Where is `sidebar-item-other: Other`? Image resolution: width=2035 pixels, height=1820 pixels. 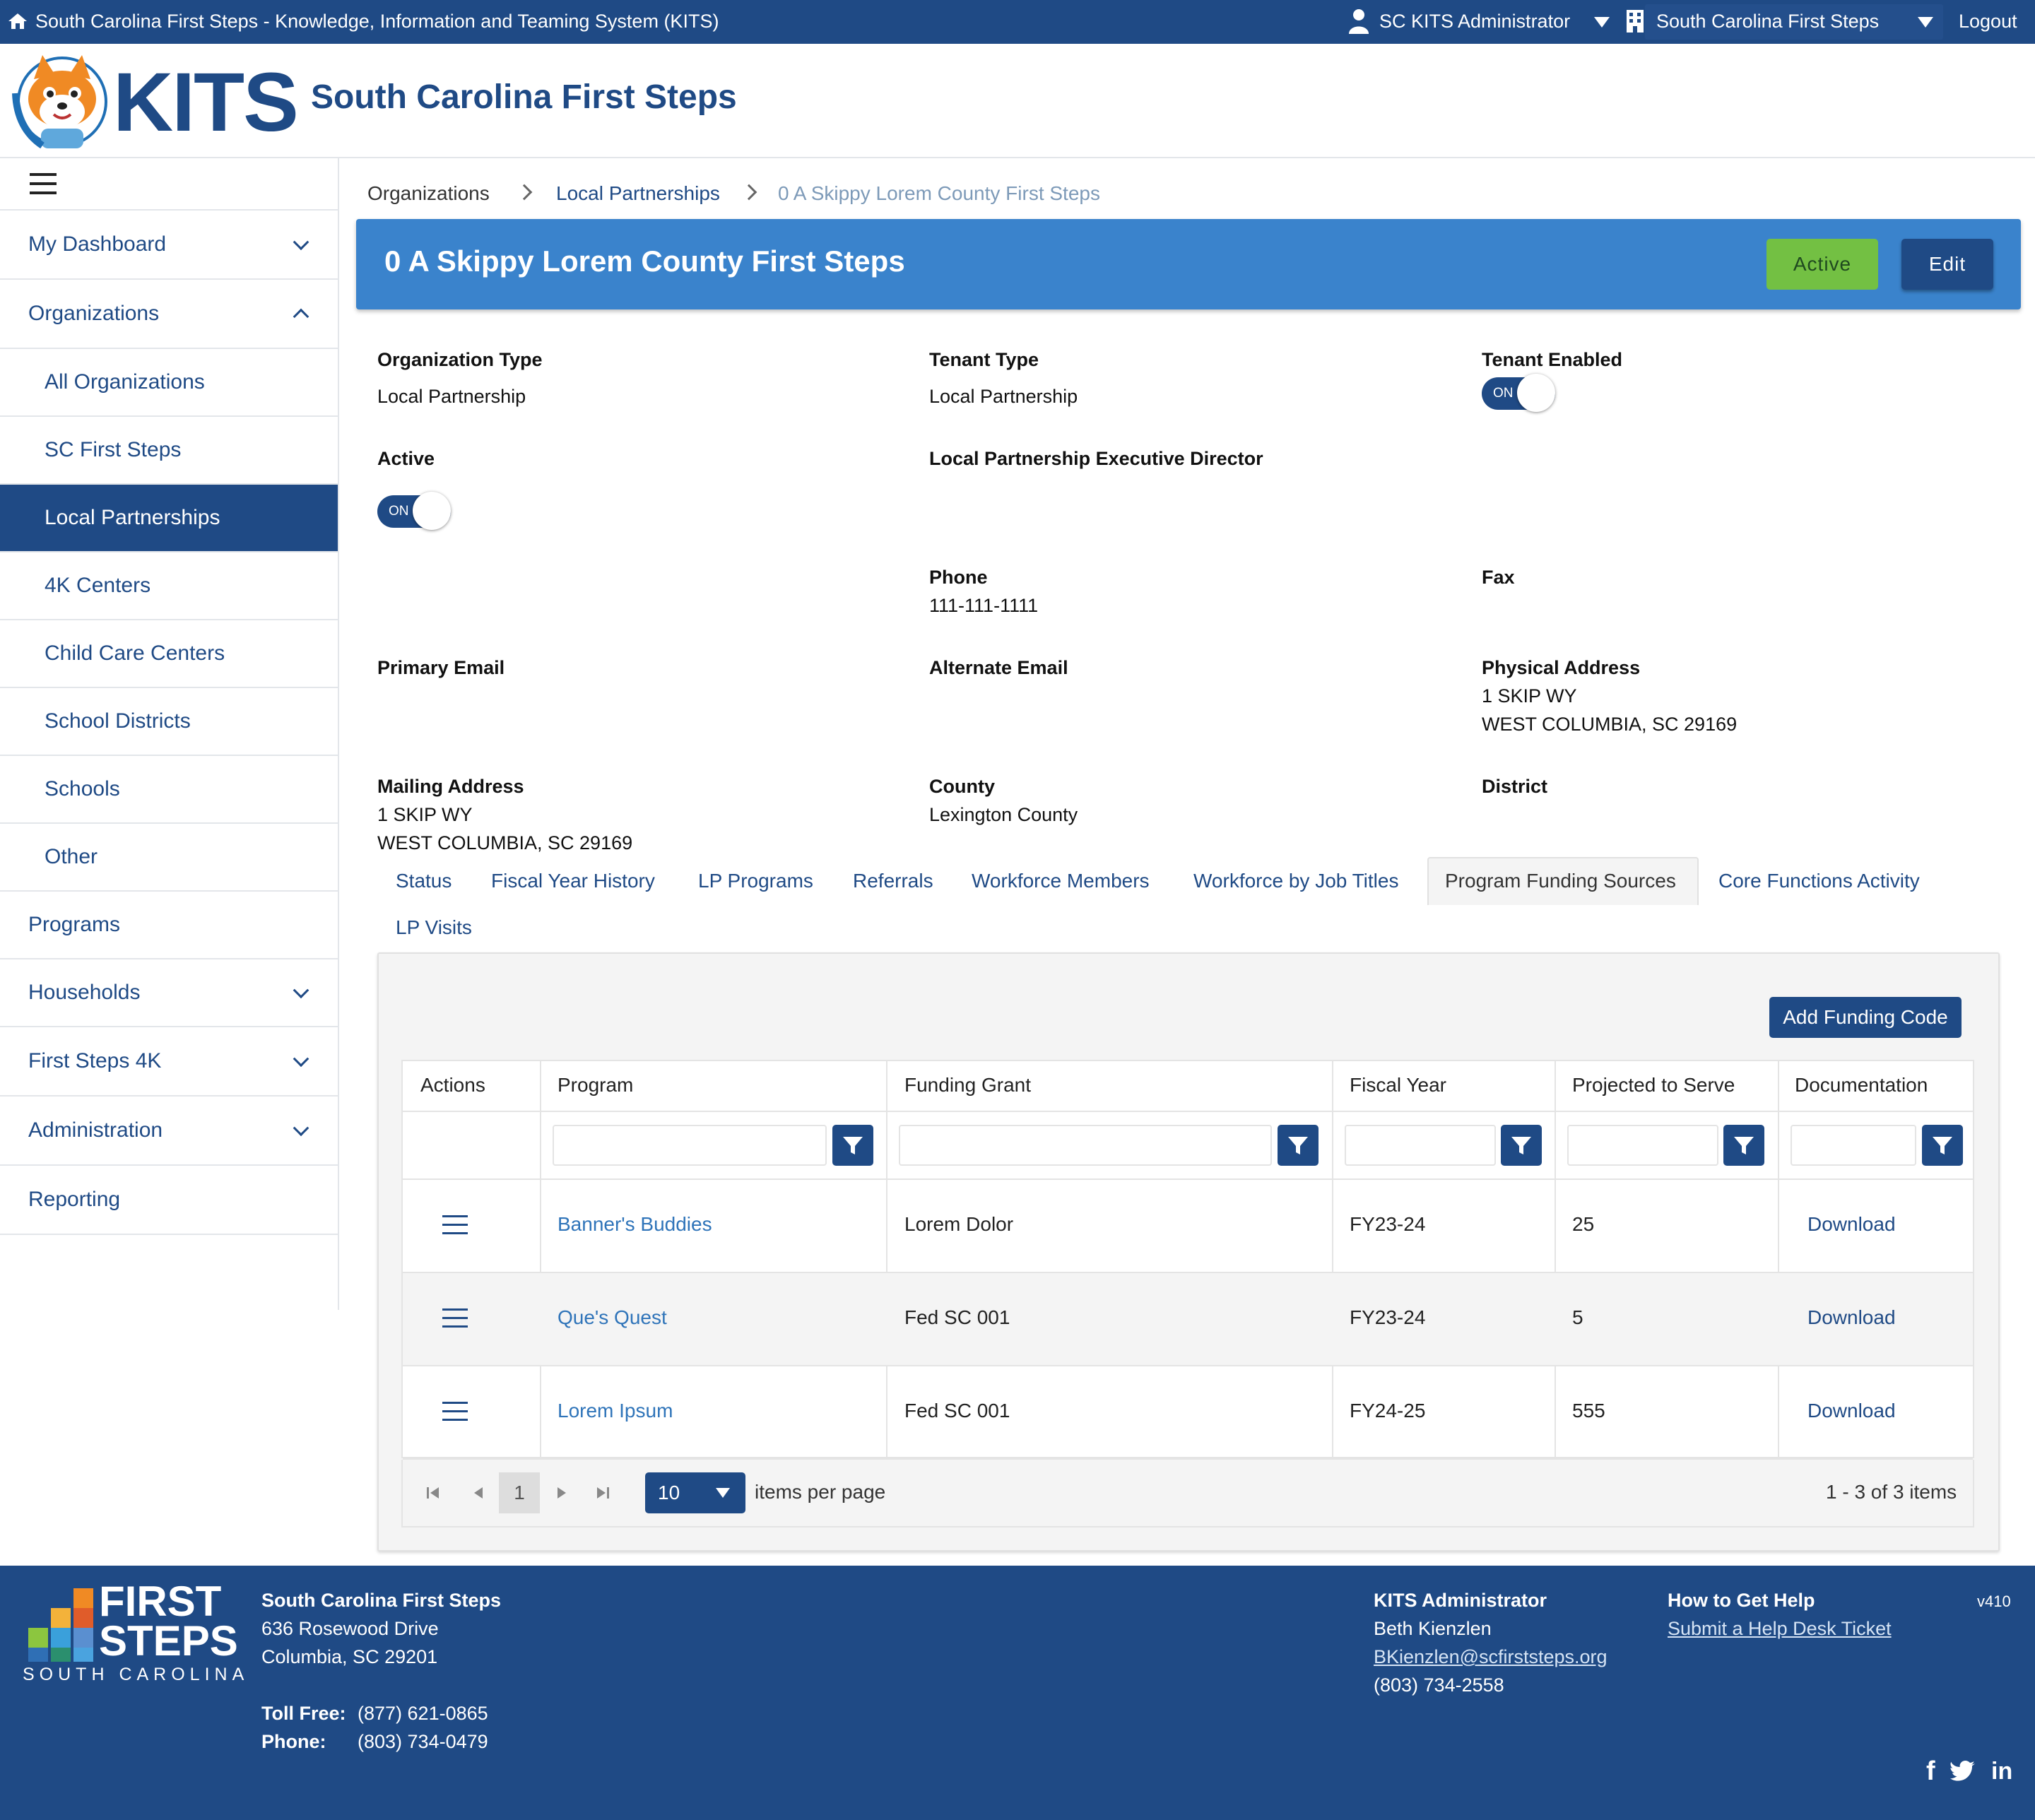
sidebar-item-other: Other is located at coordinates (169, 858).